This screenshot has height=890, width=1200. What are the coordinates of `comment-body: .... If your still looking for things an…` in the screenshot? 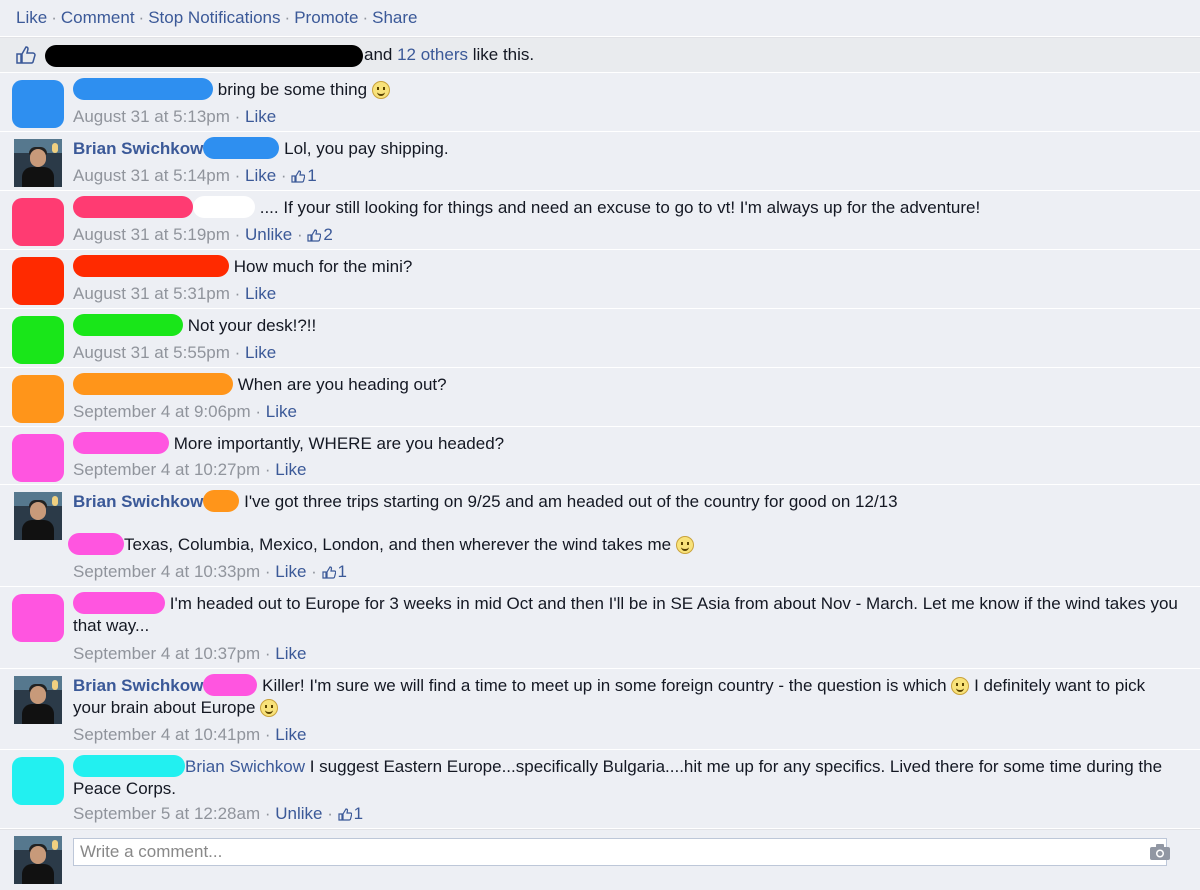 It's located at (620, 207).